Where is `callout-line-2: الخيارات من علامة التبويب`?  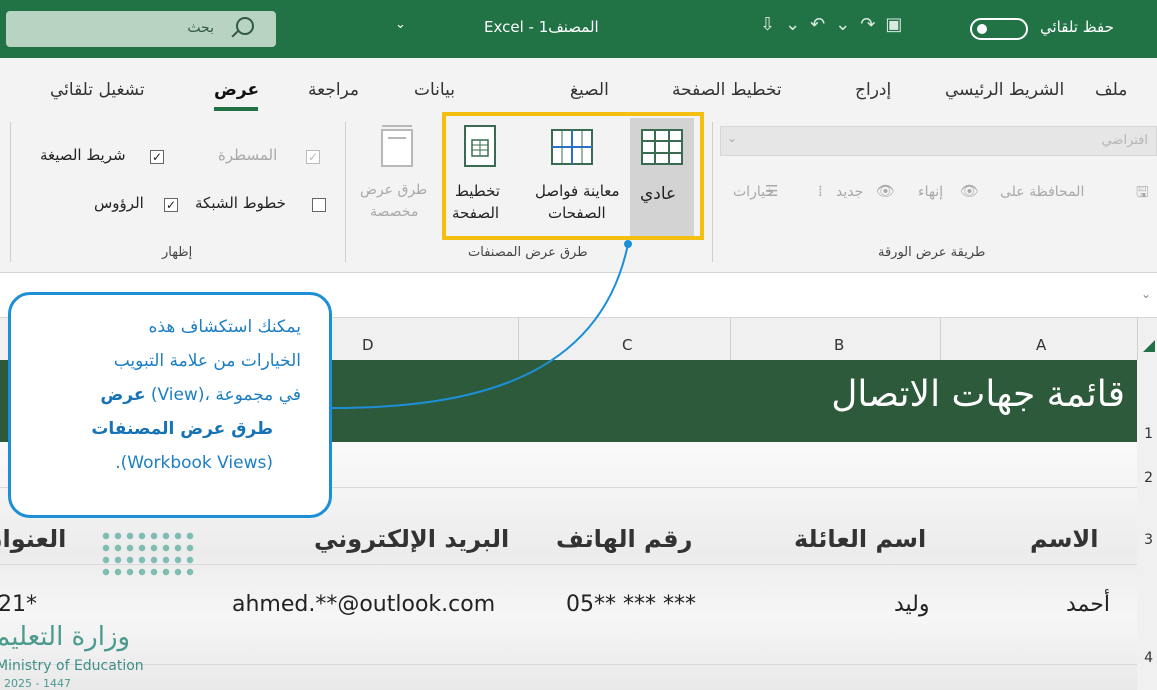 callout-line-2: الخيارات من علامة التبويب is located at coordinates (207, 361).